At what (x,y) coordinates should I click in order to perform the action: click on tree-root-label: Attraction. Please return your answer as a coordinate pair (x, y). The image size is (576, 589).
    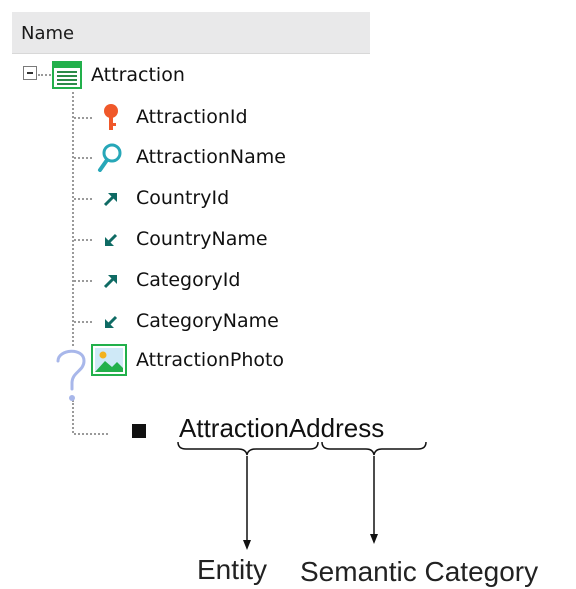
    Looking at the image, I should click on (138, 75).